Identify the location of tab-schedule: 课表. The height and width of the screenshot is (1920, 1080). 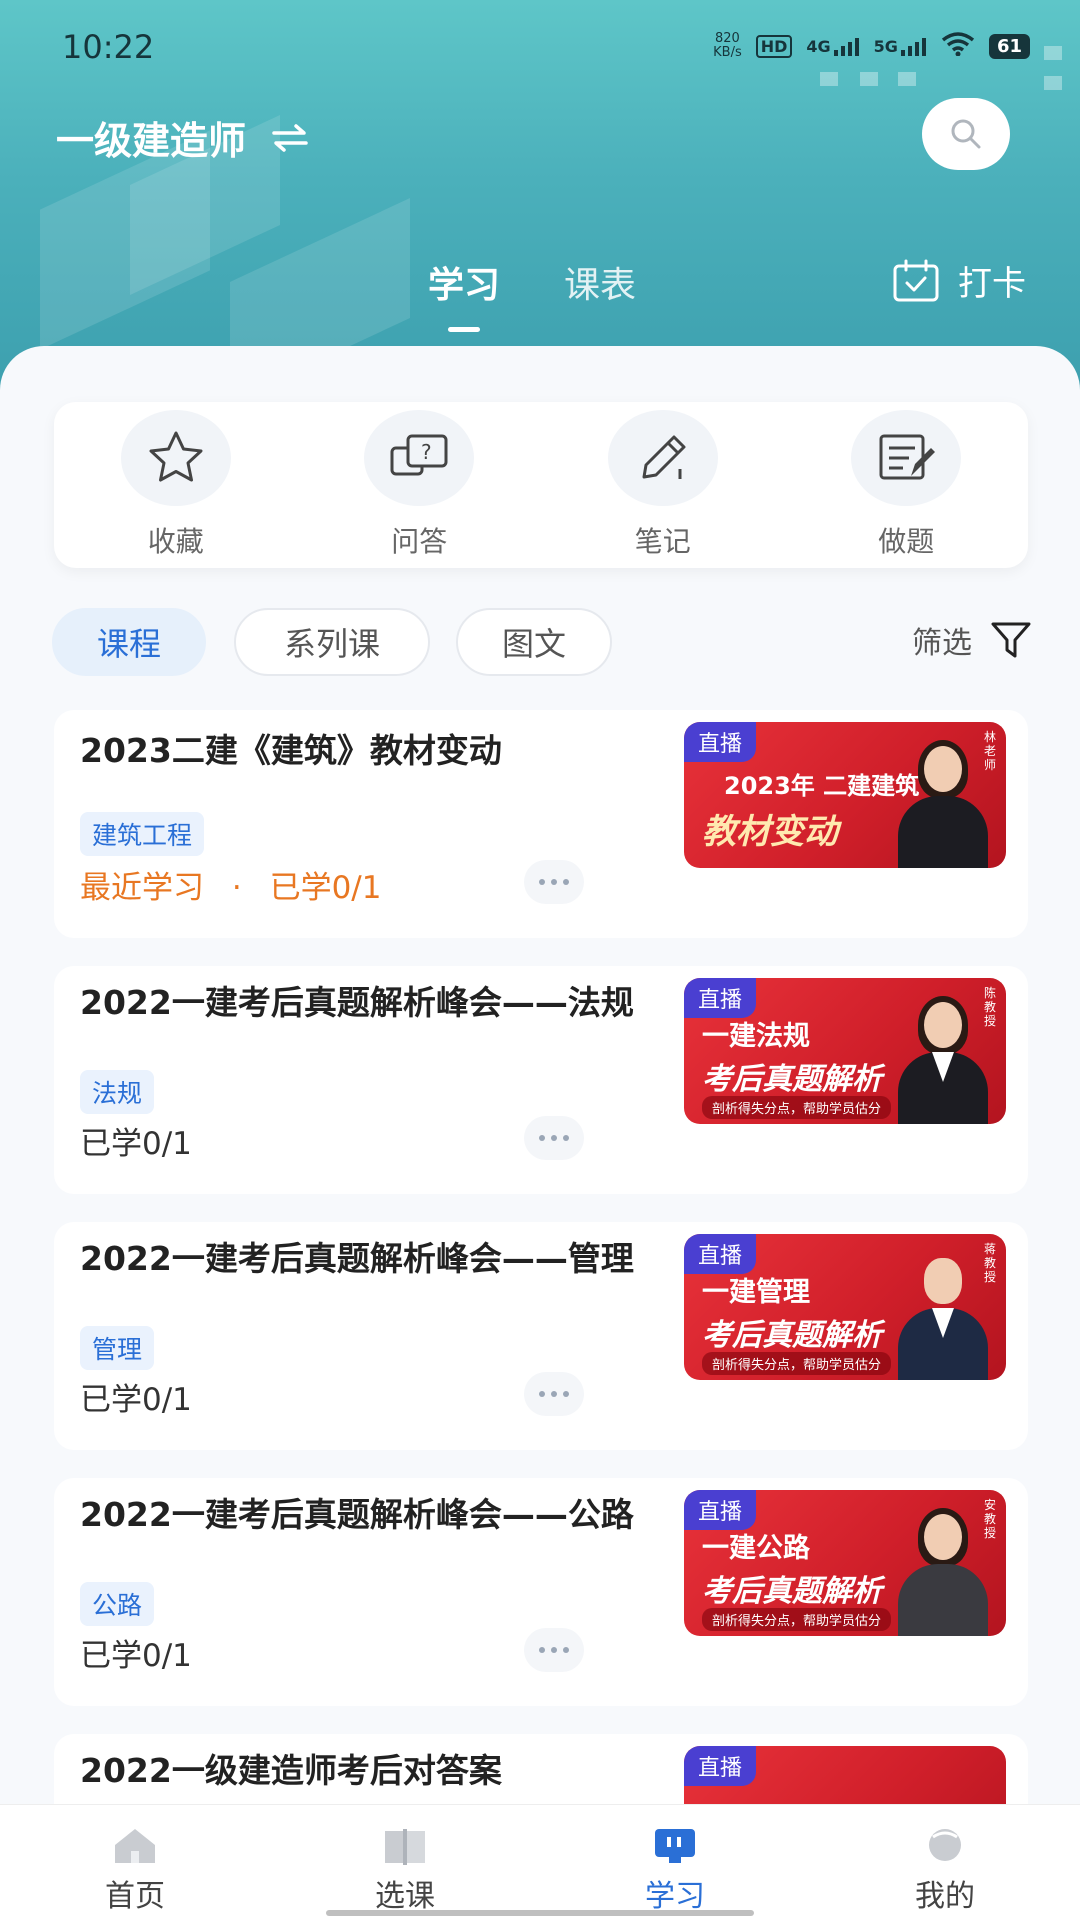
(600, 282).